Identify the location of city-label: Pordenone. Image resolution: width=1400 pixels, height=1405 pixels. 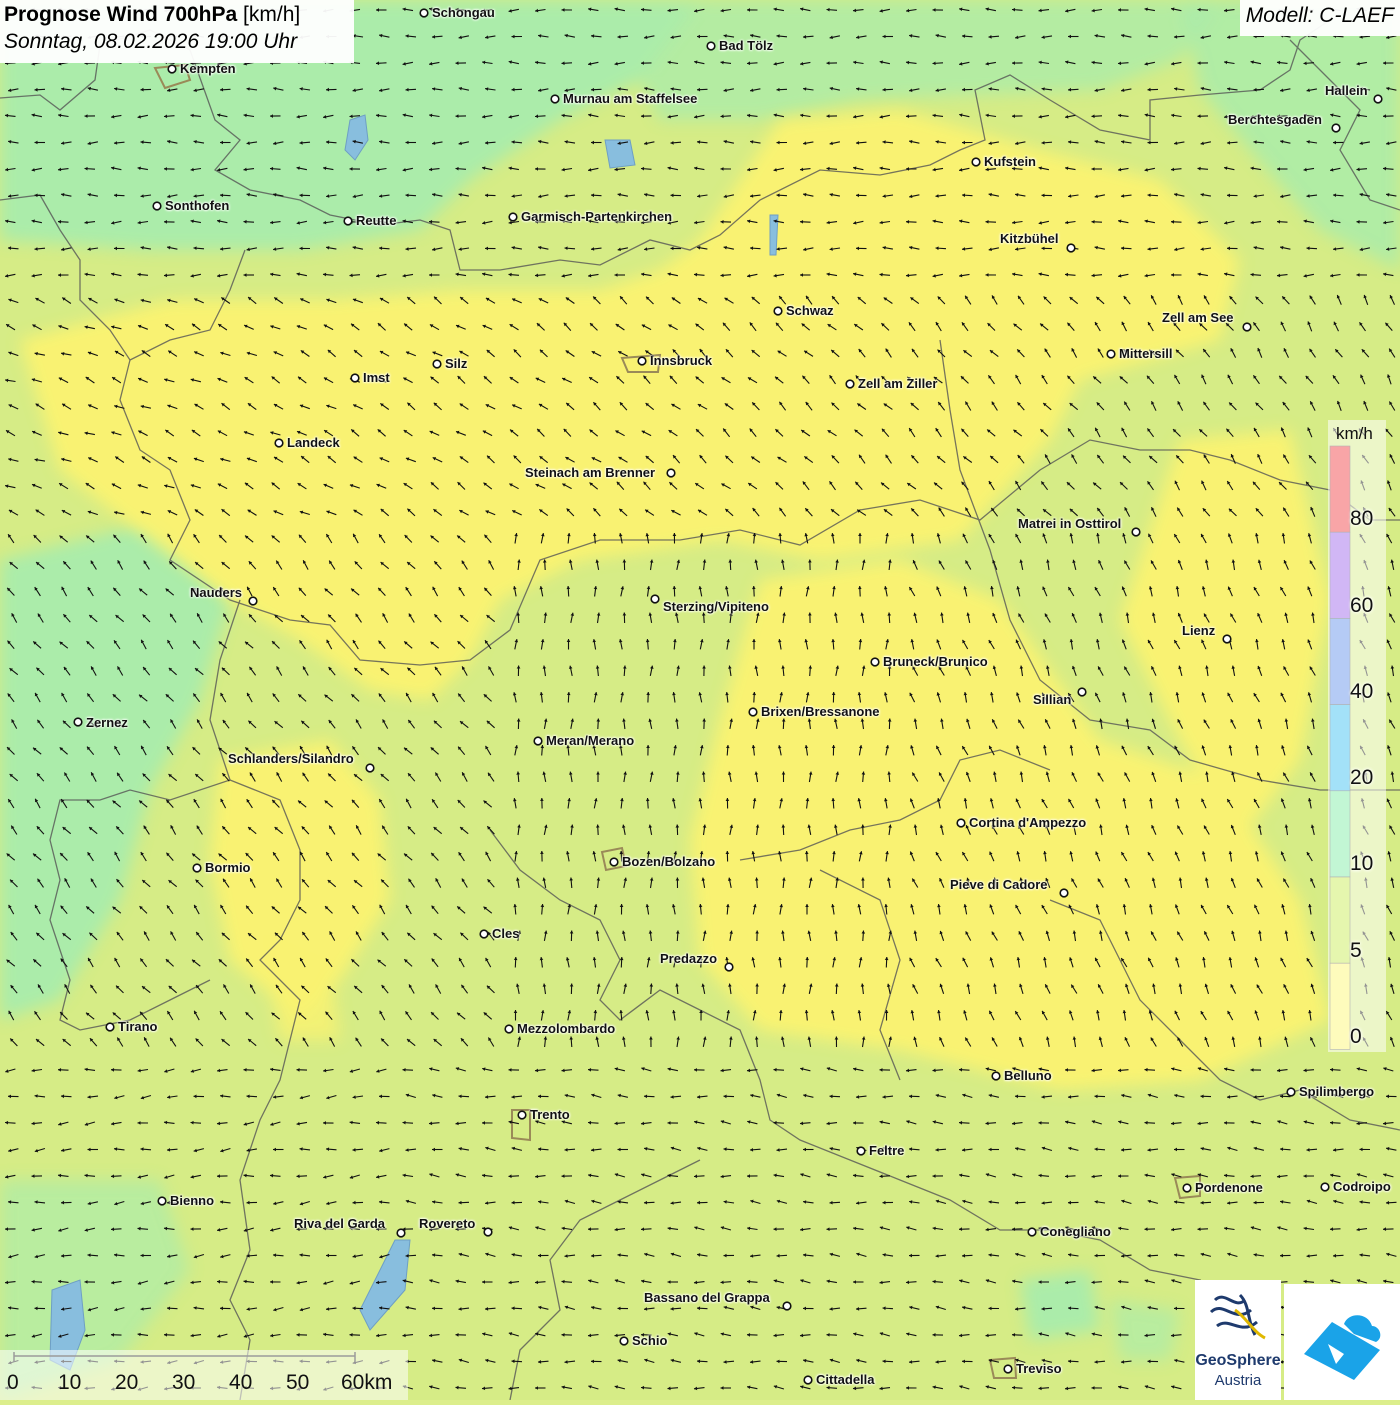
(1229, 1188).